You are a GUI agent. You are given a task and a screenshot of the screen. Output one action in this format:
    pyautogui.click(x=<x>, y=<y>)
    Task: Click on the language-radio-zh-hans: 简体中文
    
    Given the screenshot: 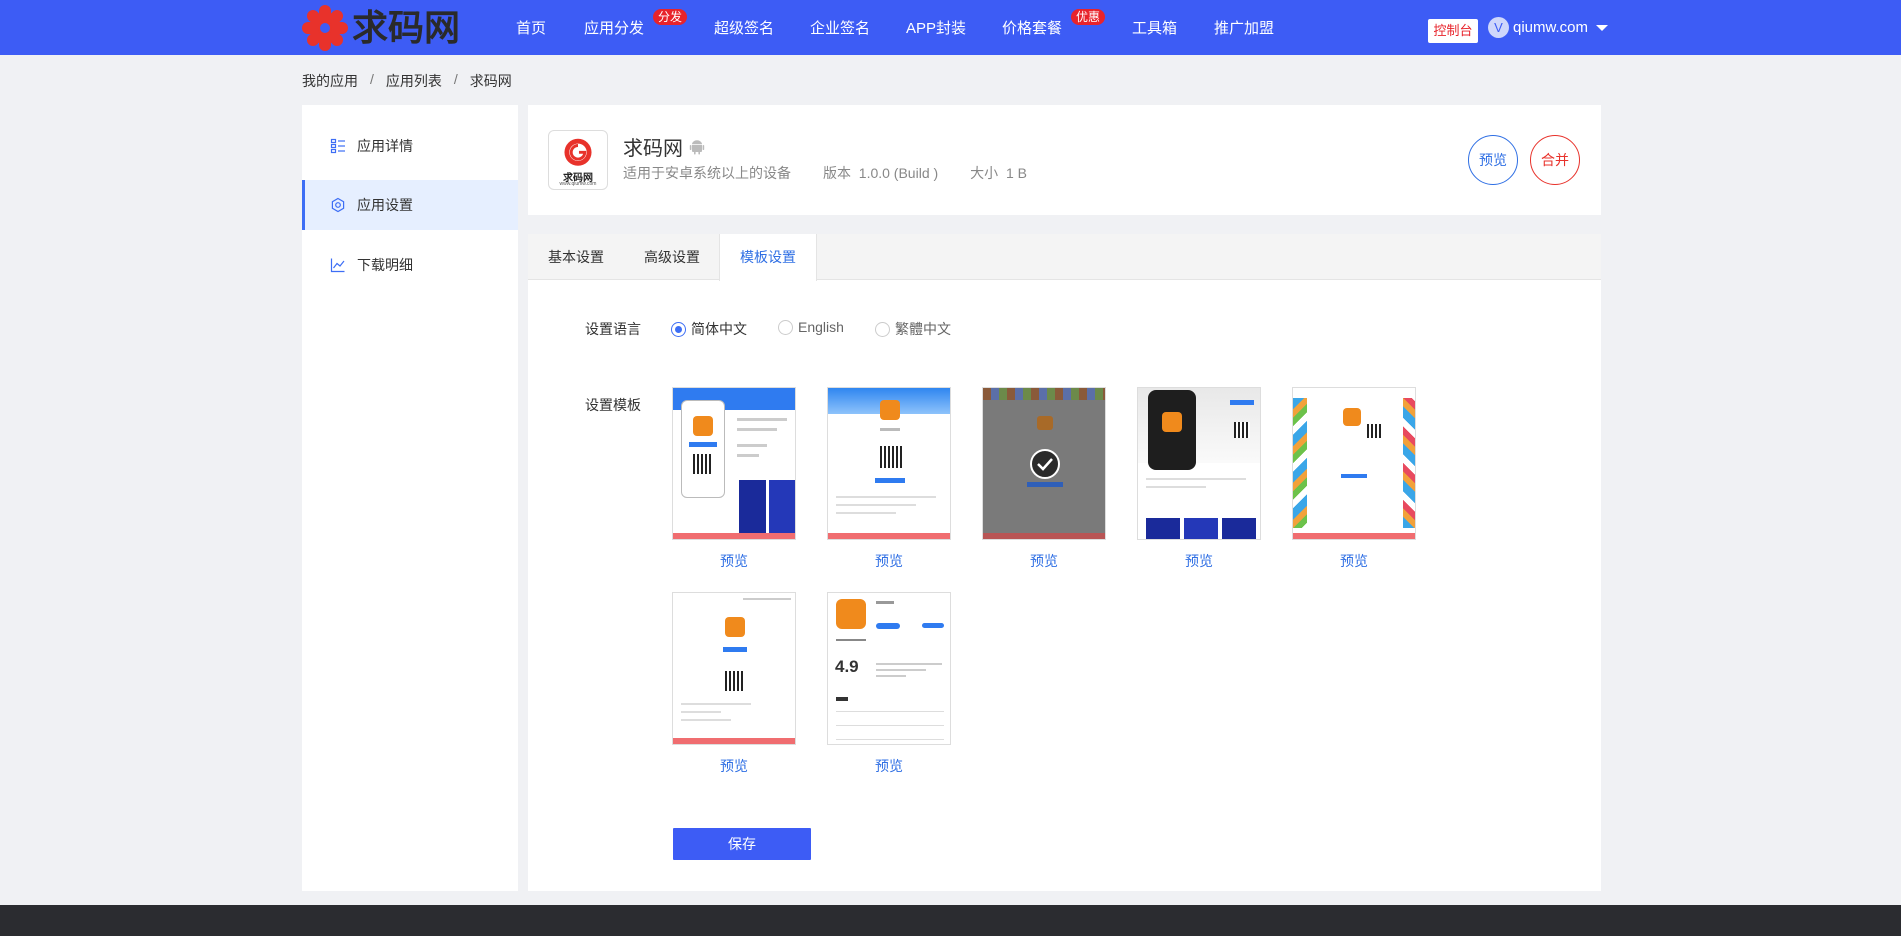 What is the action you would take?
    pyautogui.click(x=709, y=329)
    